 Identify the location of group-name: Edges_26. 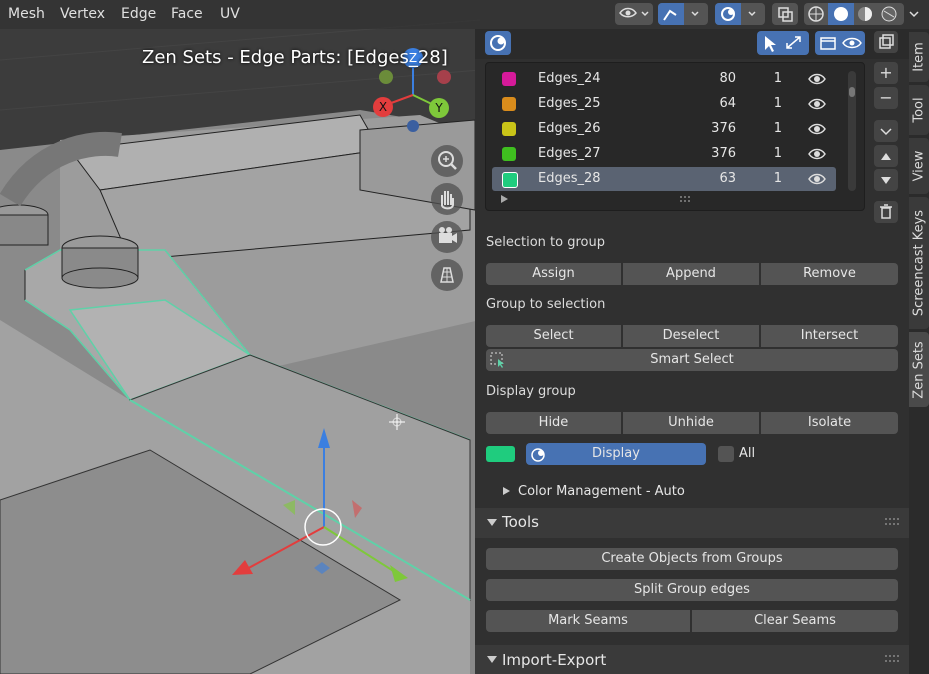
(569, 128).